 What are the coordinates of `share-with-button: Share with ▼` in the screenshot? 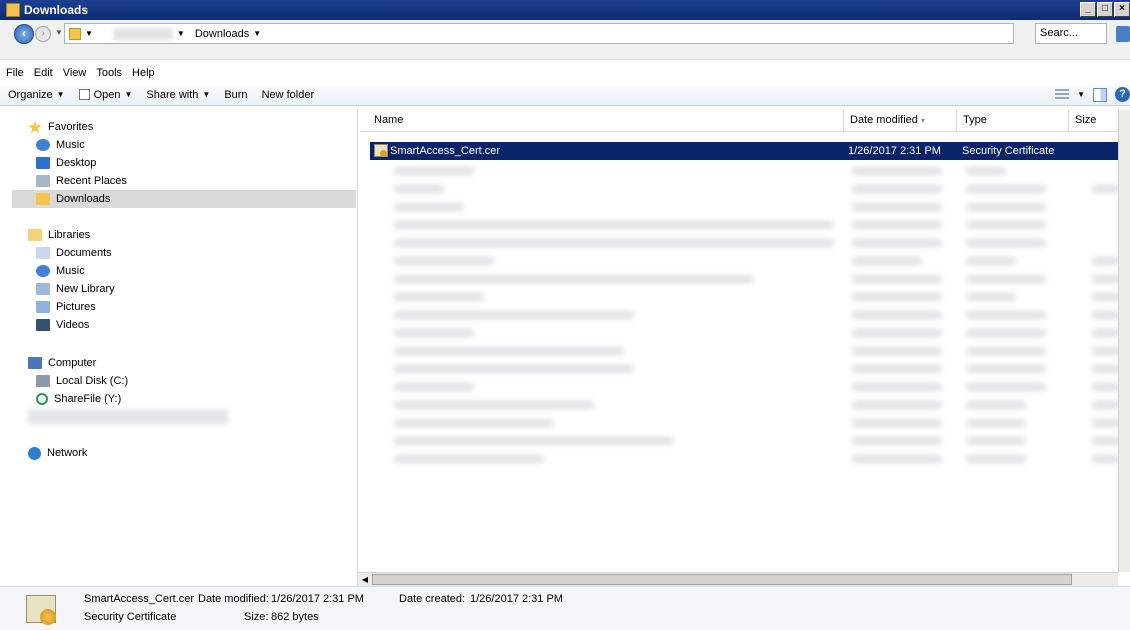 It's located at (178, 95).